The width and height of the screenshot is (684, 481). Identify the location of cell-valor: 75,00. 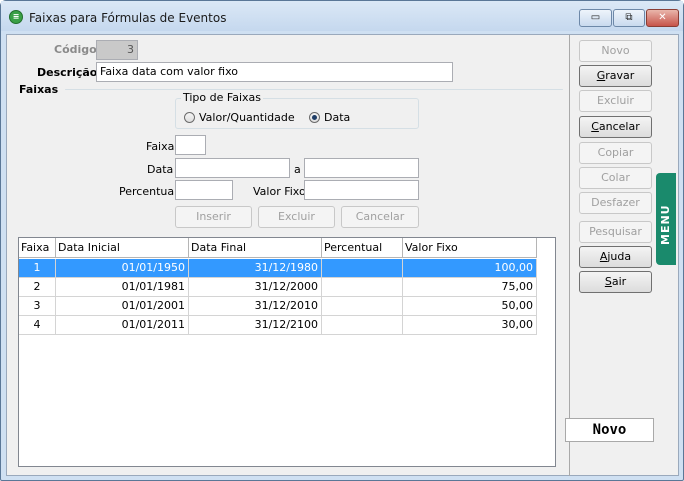
(470, 287).